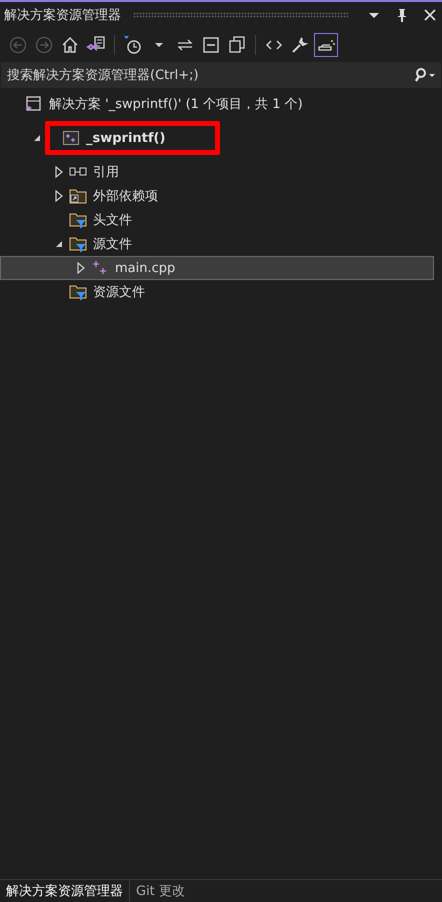 This screenshot has width=442, height=902. What do you see at coordinates (112, 244) in the screenshot?
I see `tree-item-label: 源文件` at bounding box center [112, 244].